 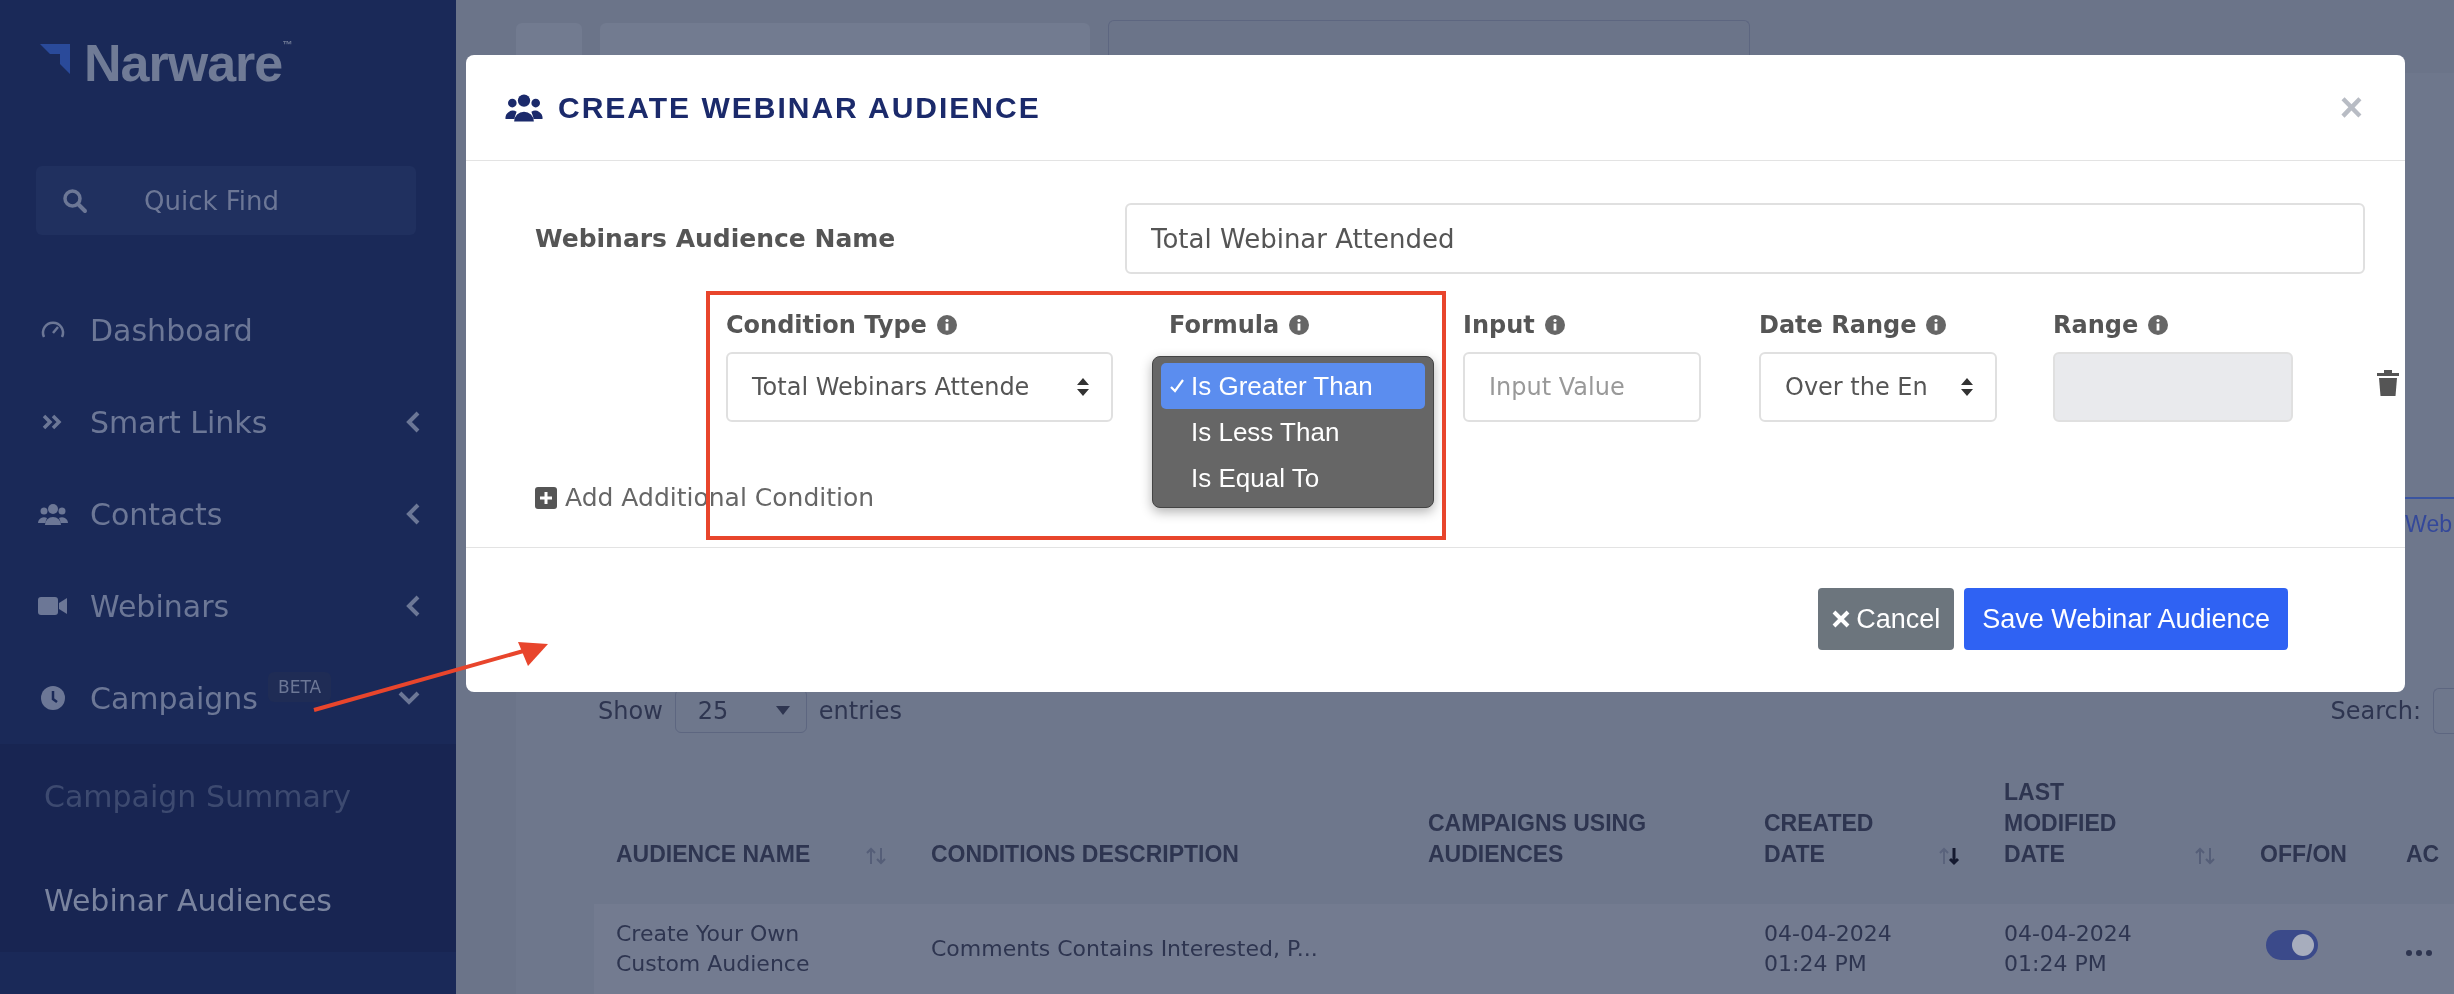 What do you see at coordinates (1878, 387) in the screenshot?
I see `select-field: Over the En` at bounding box center [1878, 387].